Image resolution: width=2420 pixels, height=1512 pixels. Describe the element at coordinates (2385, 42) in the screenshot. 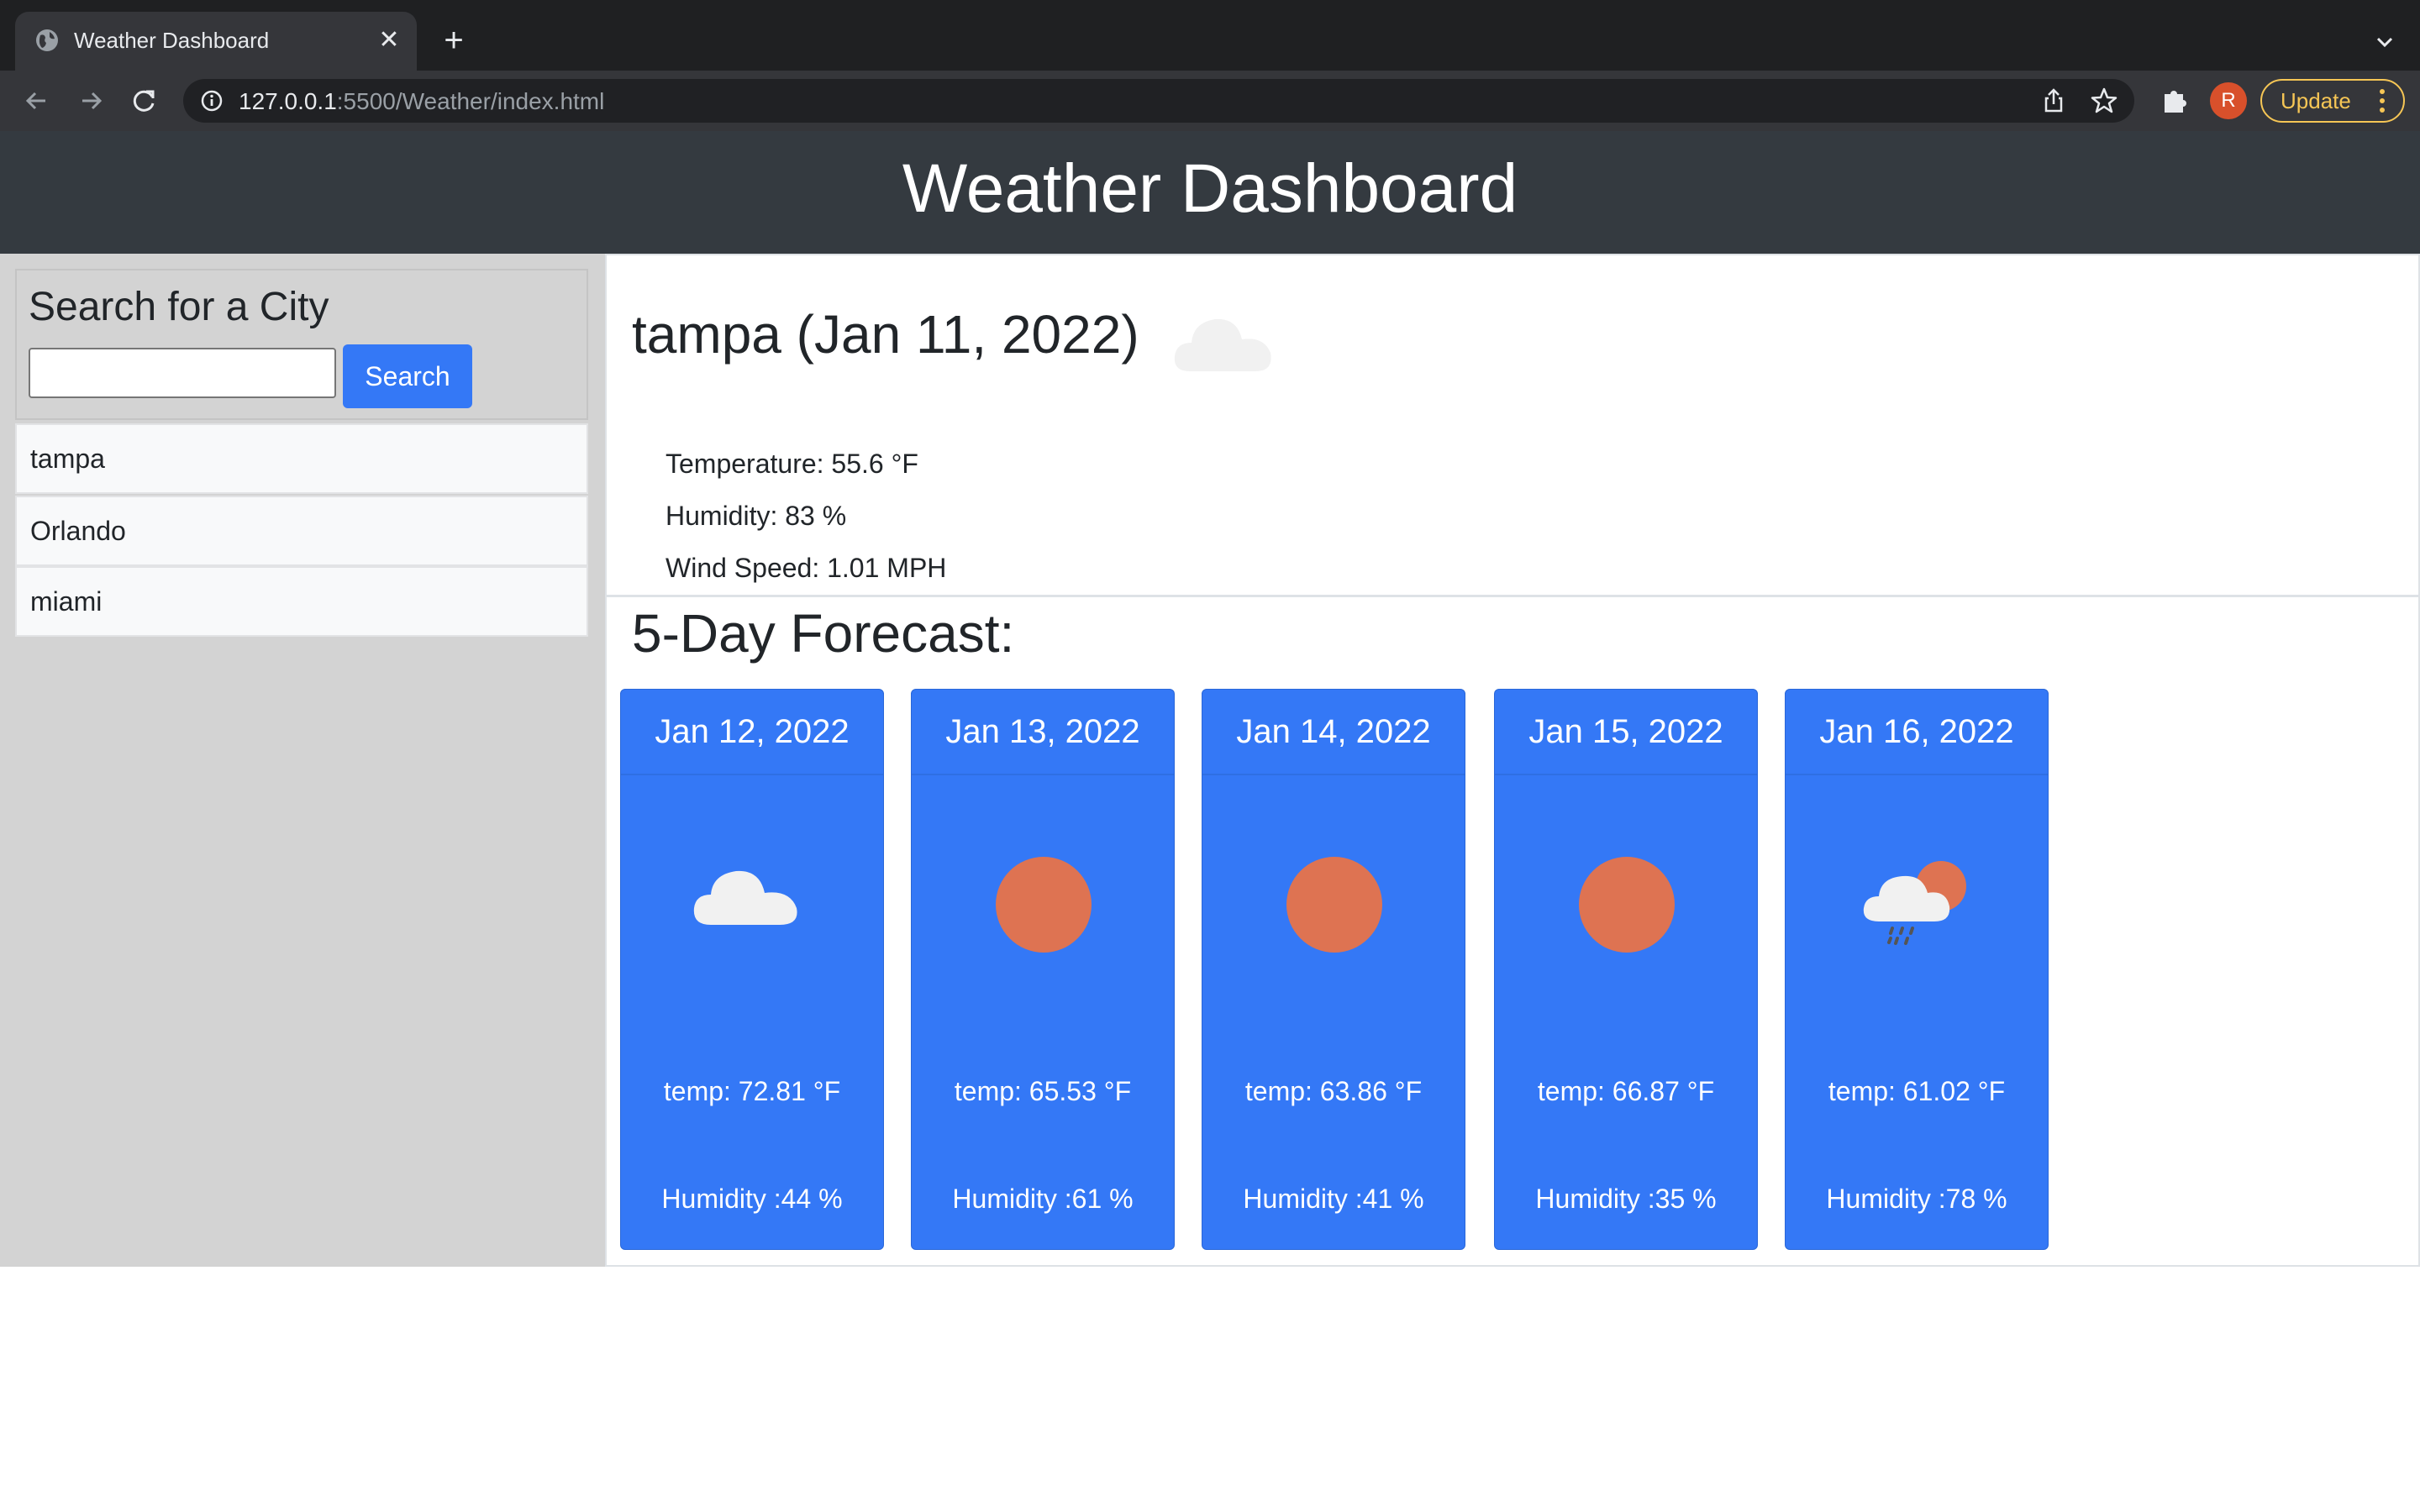

I see `chevron-down-icon` at that location.